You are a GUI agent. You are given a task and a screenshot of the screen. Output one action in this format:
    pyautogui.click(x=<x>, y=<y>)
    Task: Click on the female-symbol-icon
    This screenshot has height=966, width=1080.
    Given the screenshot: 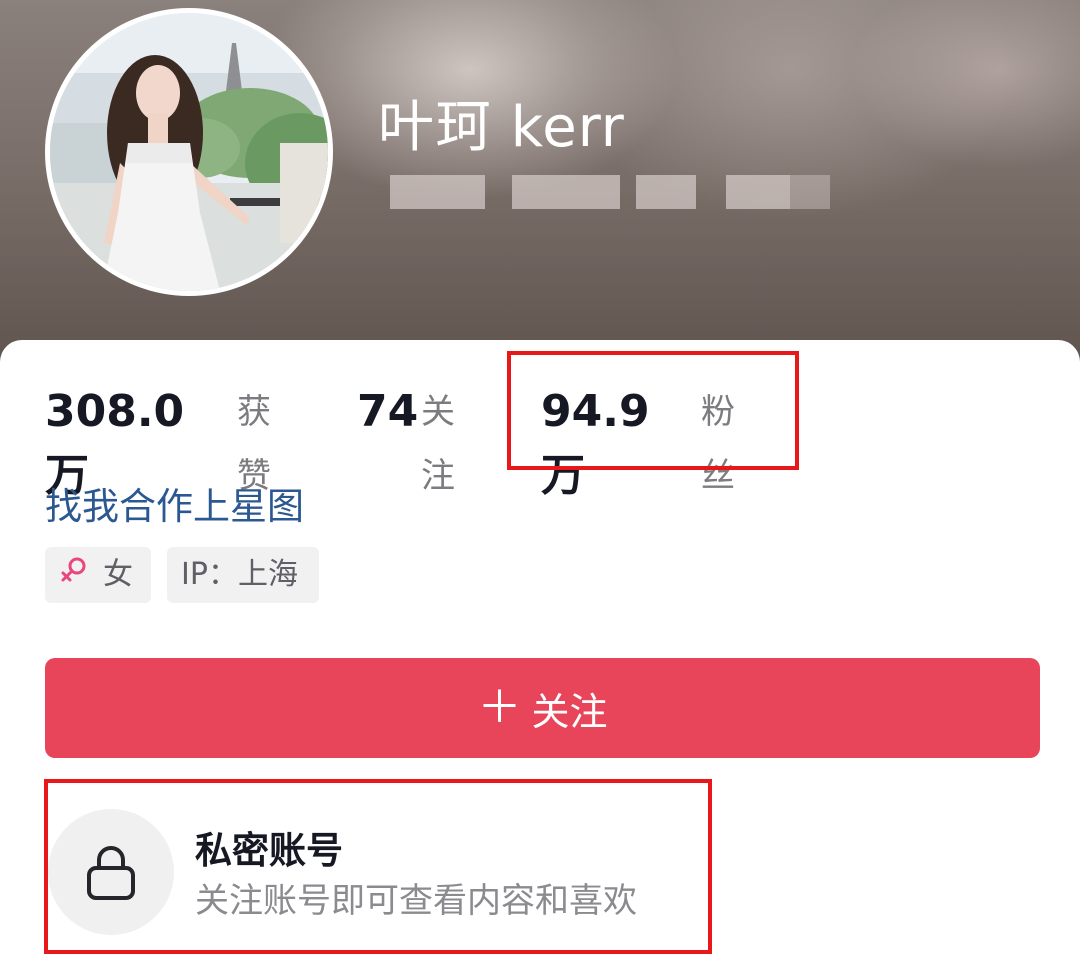 What is the action you would take?
    pyautogui.click(x=74, y=576)
    